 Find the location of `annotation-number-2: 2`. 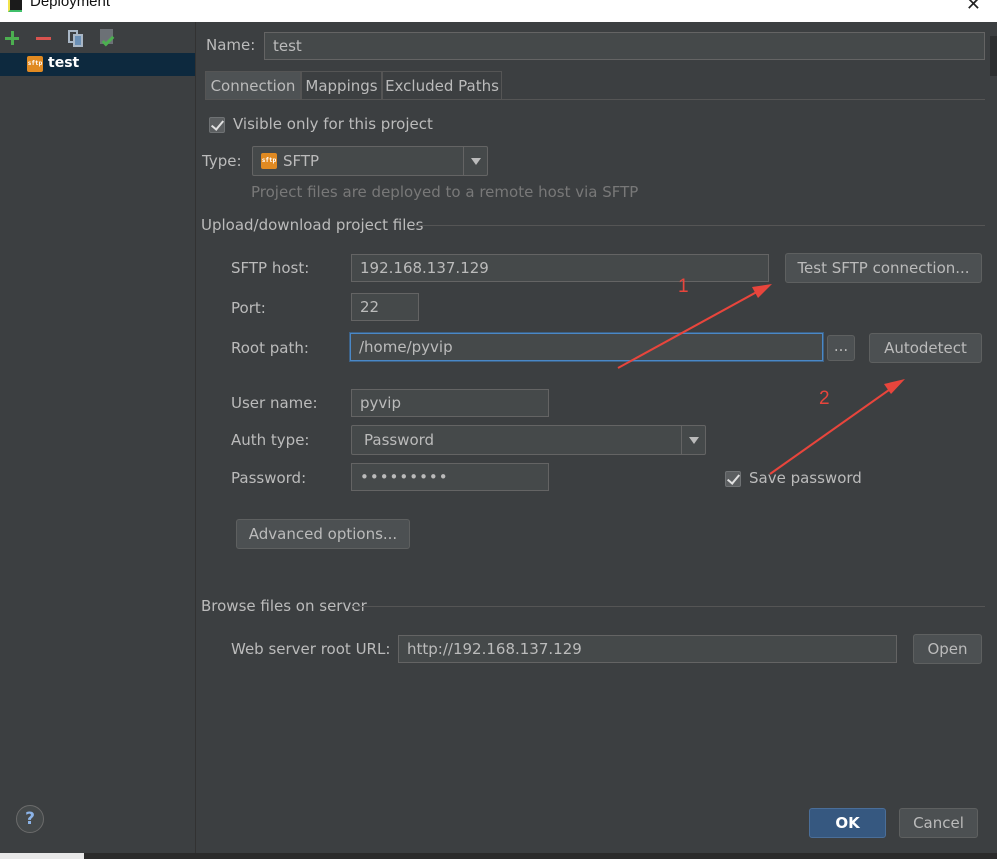

annotation-number-2: 2 is located at coordinates (824, 398).